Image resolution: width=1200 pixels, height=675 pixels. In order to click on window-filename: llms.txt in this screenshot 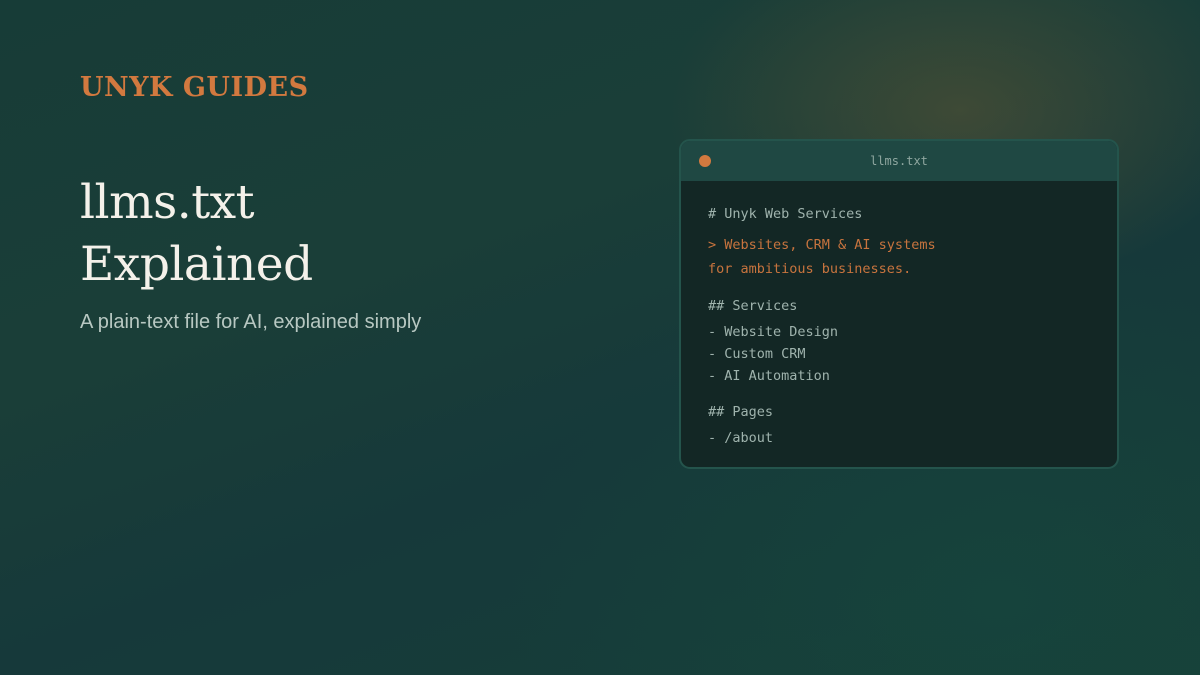, I will do `click(899, 161)`.